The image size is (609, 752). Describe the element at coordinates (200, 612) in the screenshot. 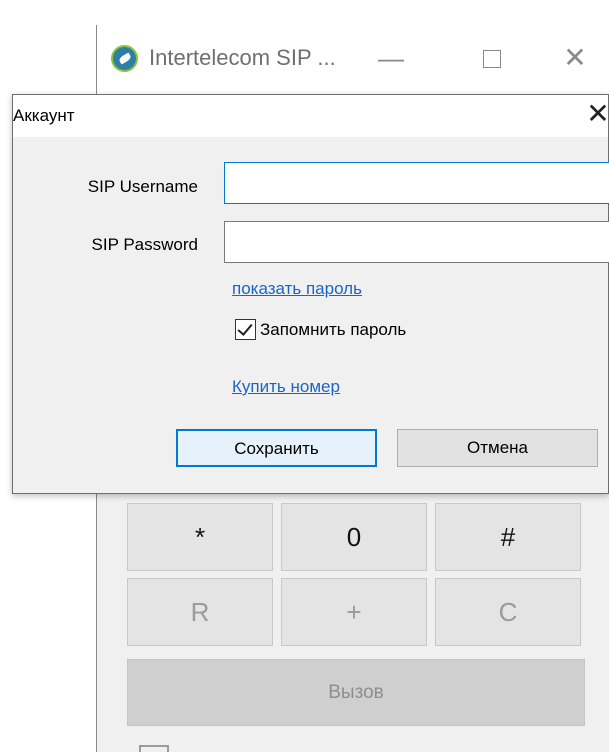

I see `key-r: R` at that location.